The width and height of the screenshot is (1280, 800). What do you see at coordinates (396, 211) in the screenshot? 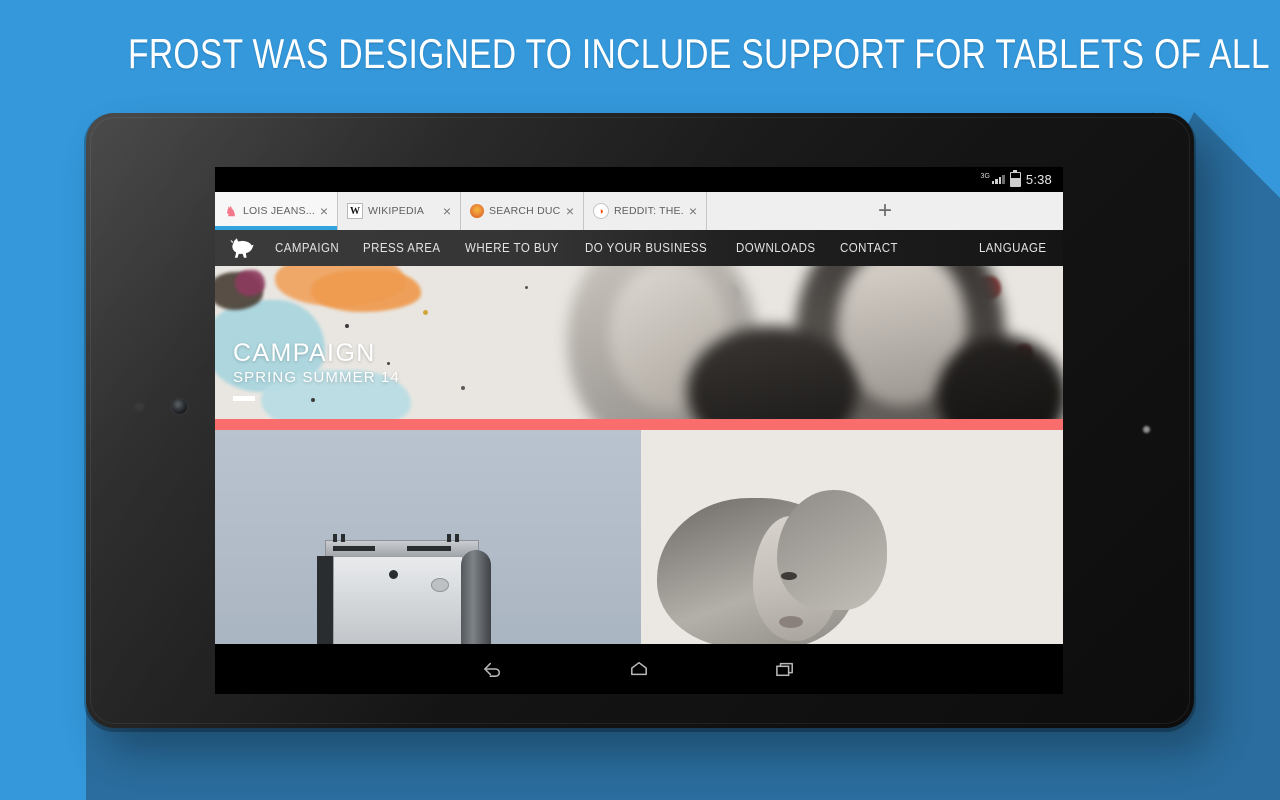
I see `tab-title: WIKIPEDIA` at bounding box center [396, 211].